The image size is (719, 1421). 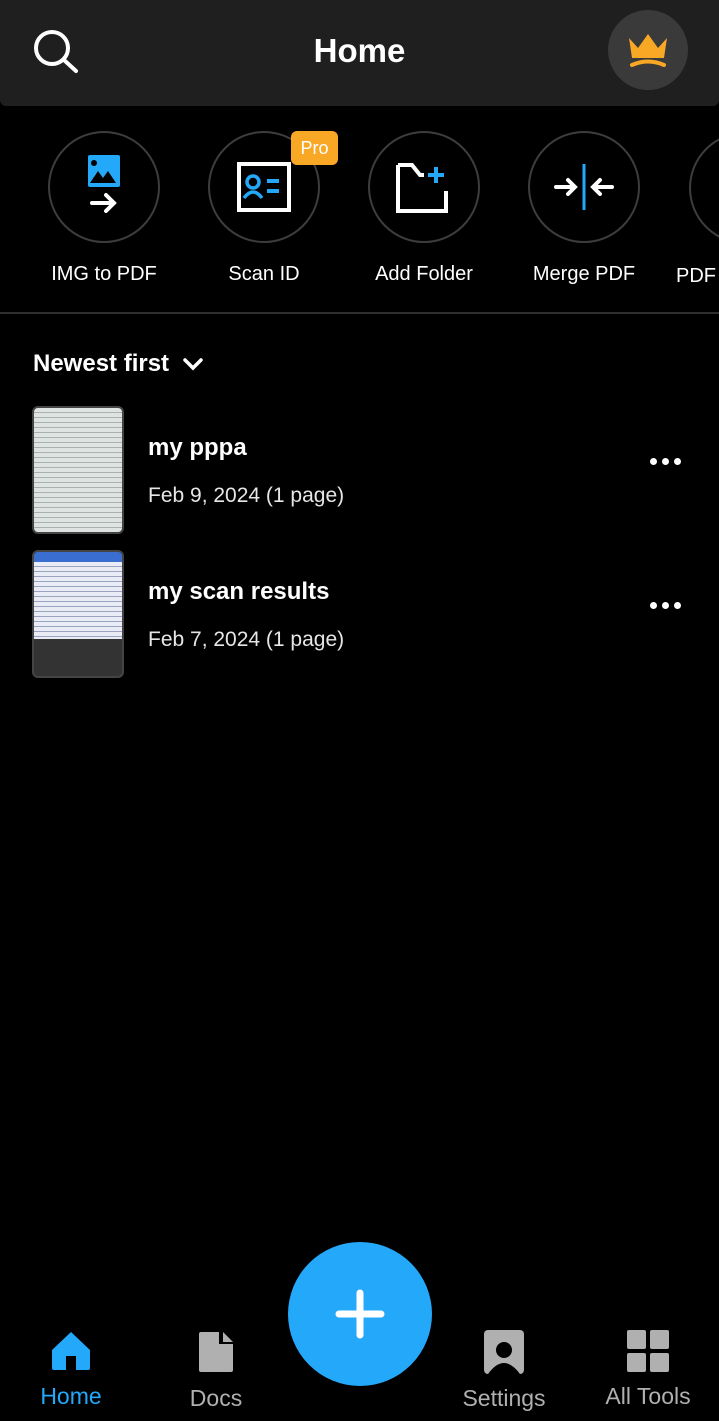 I want to click on nav-home: Home, so click(x=71, y=1370).